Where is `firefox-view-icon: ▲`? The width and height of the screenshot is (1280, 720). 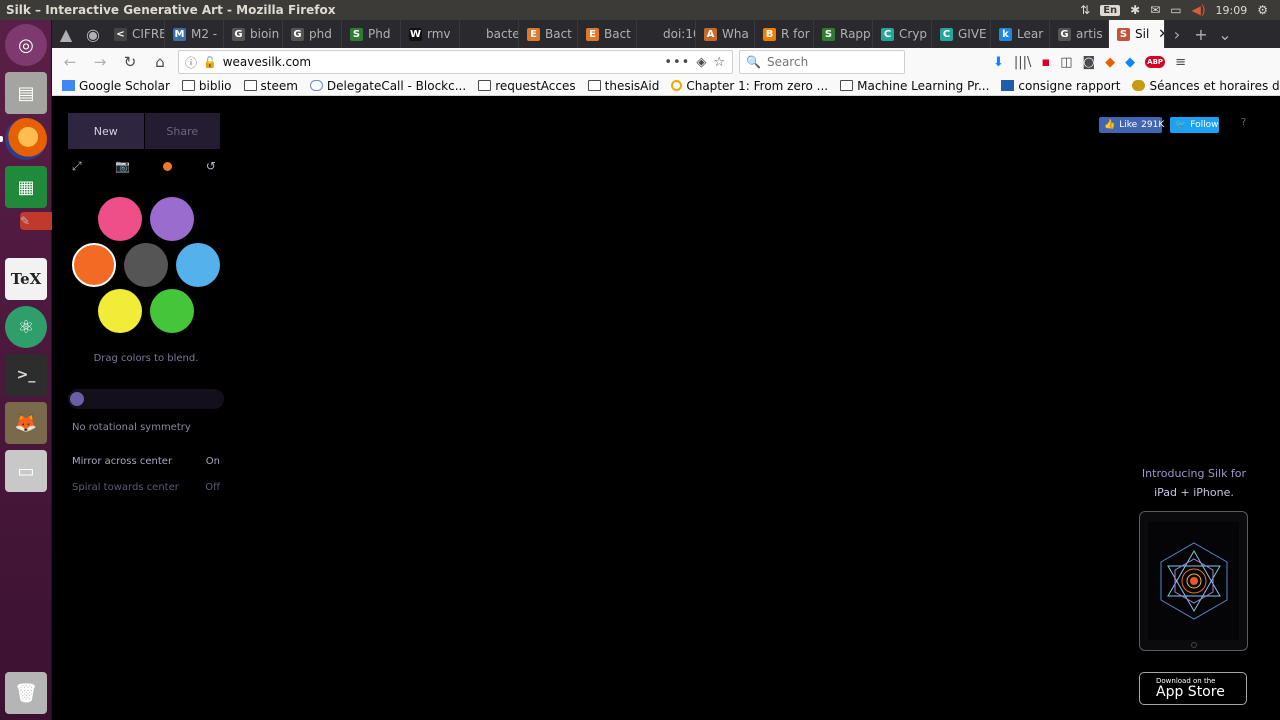
firefox-view-icon: ▲ is located at coordinates (66, 34).